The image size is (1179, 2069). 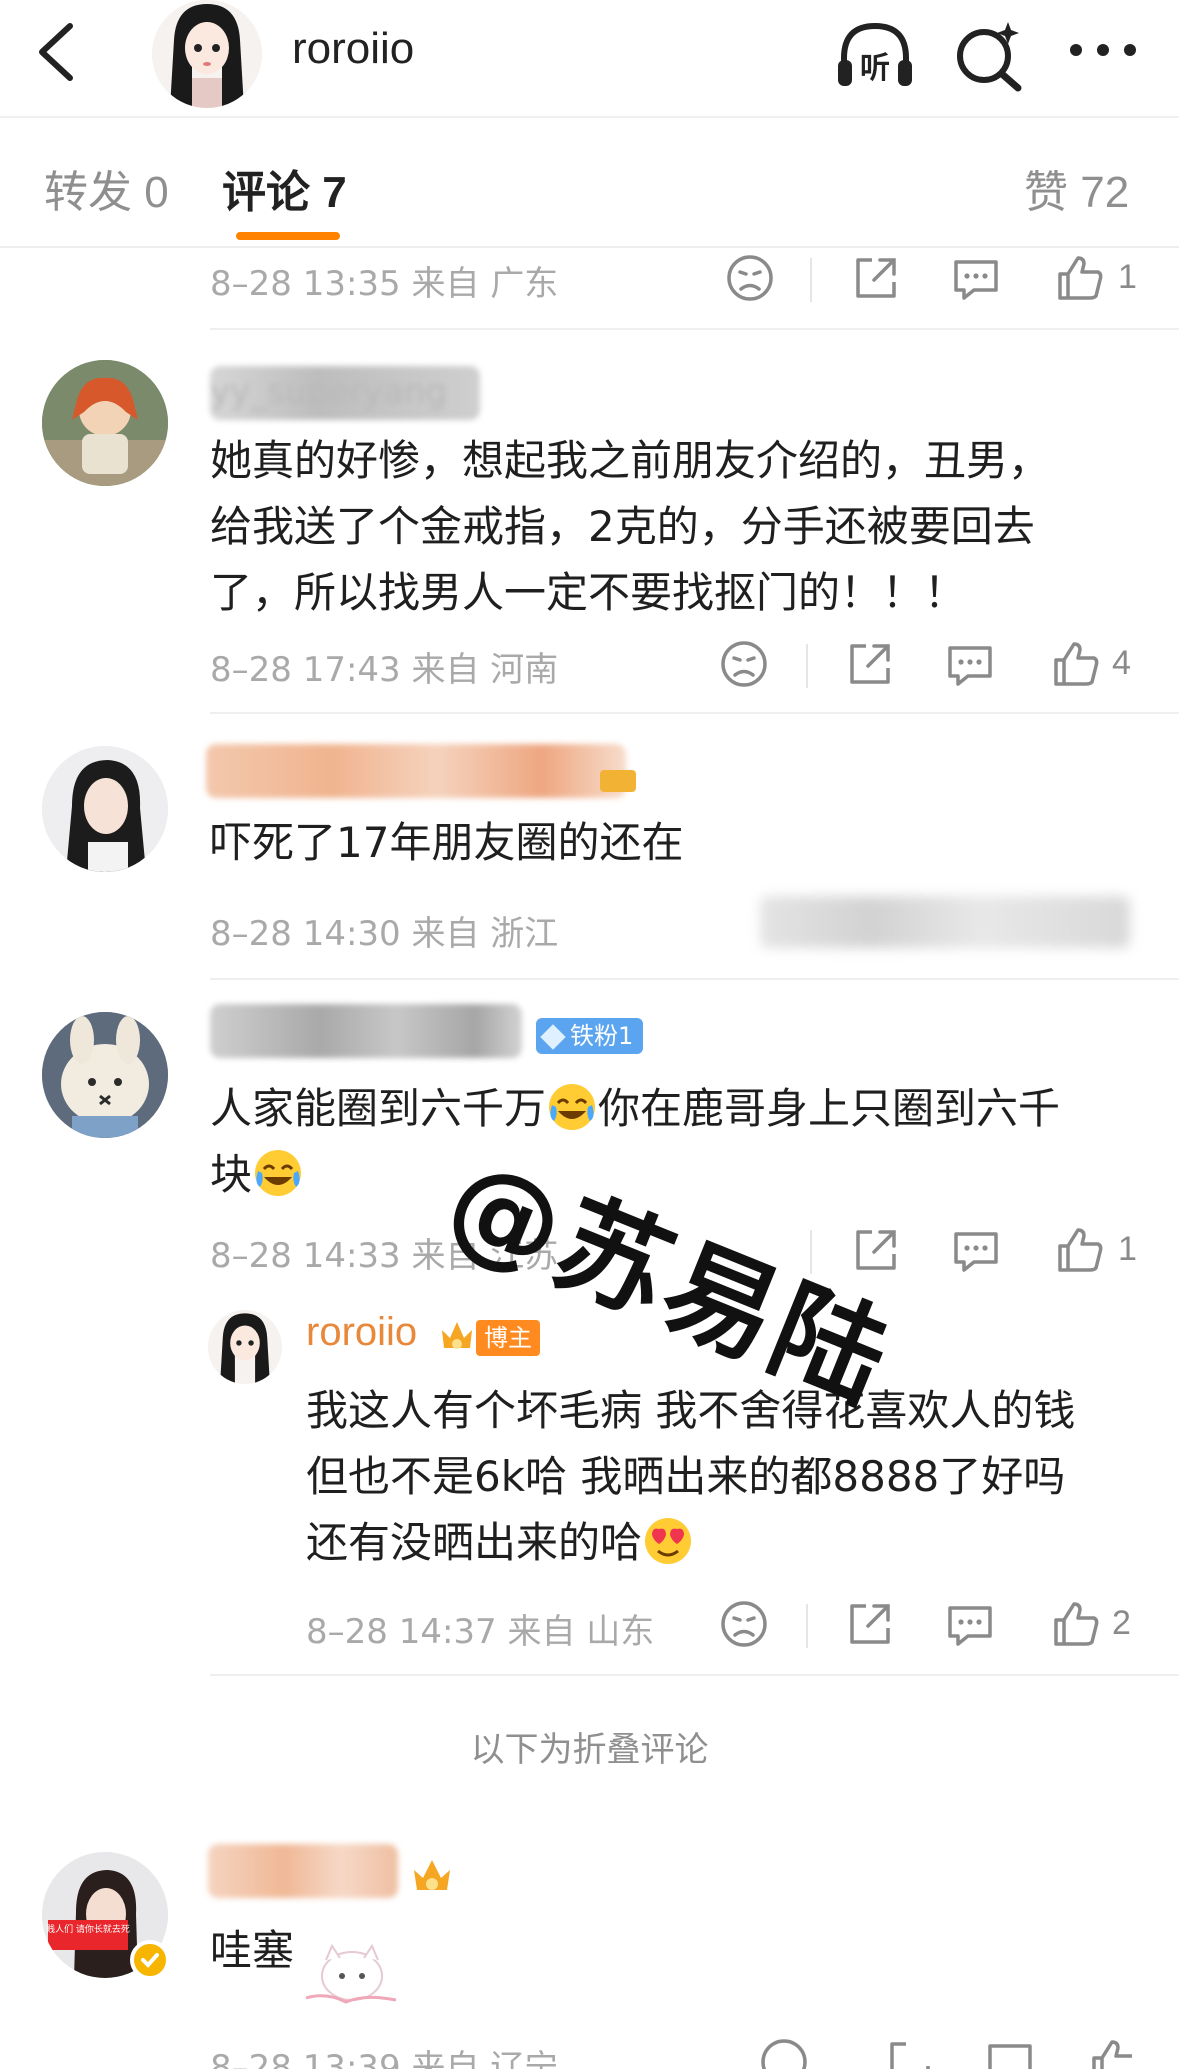 What do you see at coordinates (829, 1108) in the screenshot?
I see `comment-text-segment: 你在鹿哥身上只圈到六千` at bounding box center [829, 1108].